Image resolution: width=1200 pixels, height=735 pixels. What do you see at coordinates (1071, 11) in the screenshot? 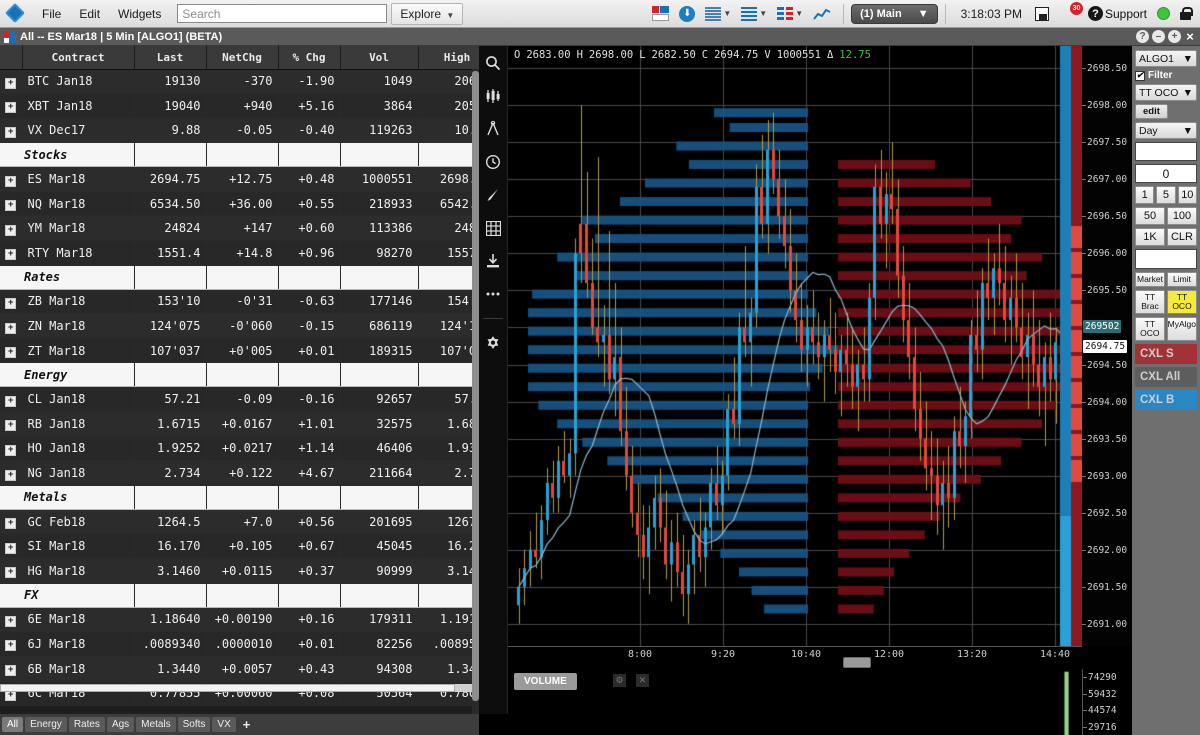
I see `mail-icon: 30` at bounding box center [1071, 11].